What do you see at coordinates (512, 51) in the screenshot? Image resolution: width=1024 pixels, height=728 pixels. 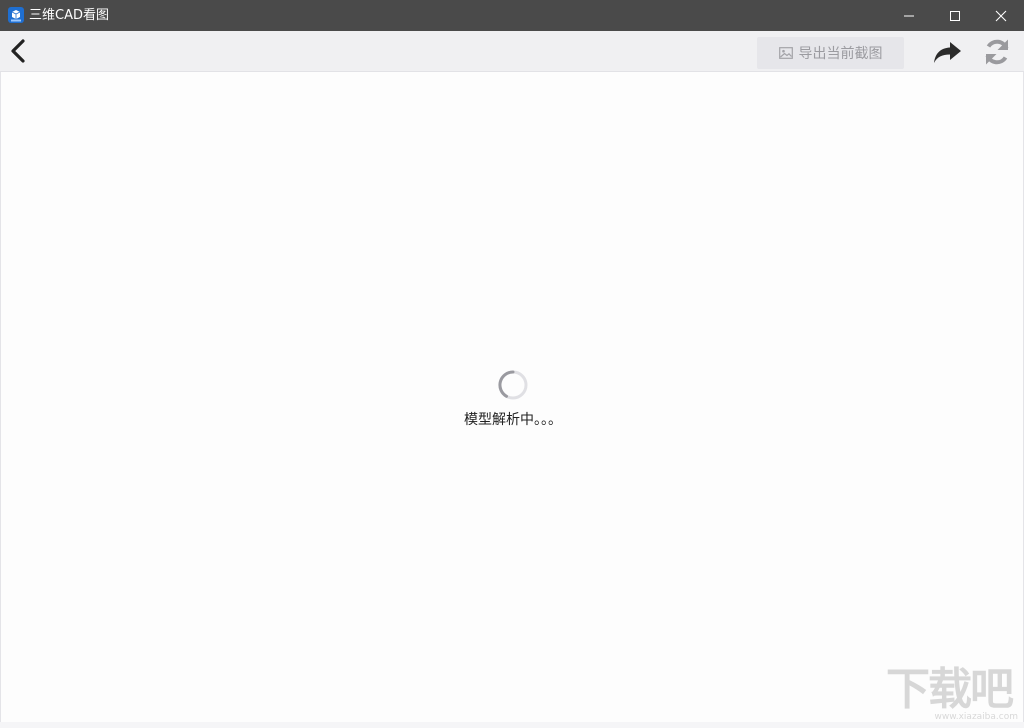 I see `toolbar: 导出当前截图` at bounding box center [512, 51].